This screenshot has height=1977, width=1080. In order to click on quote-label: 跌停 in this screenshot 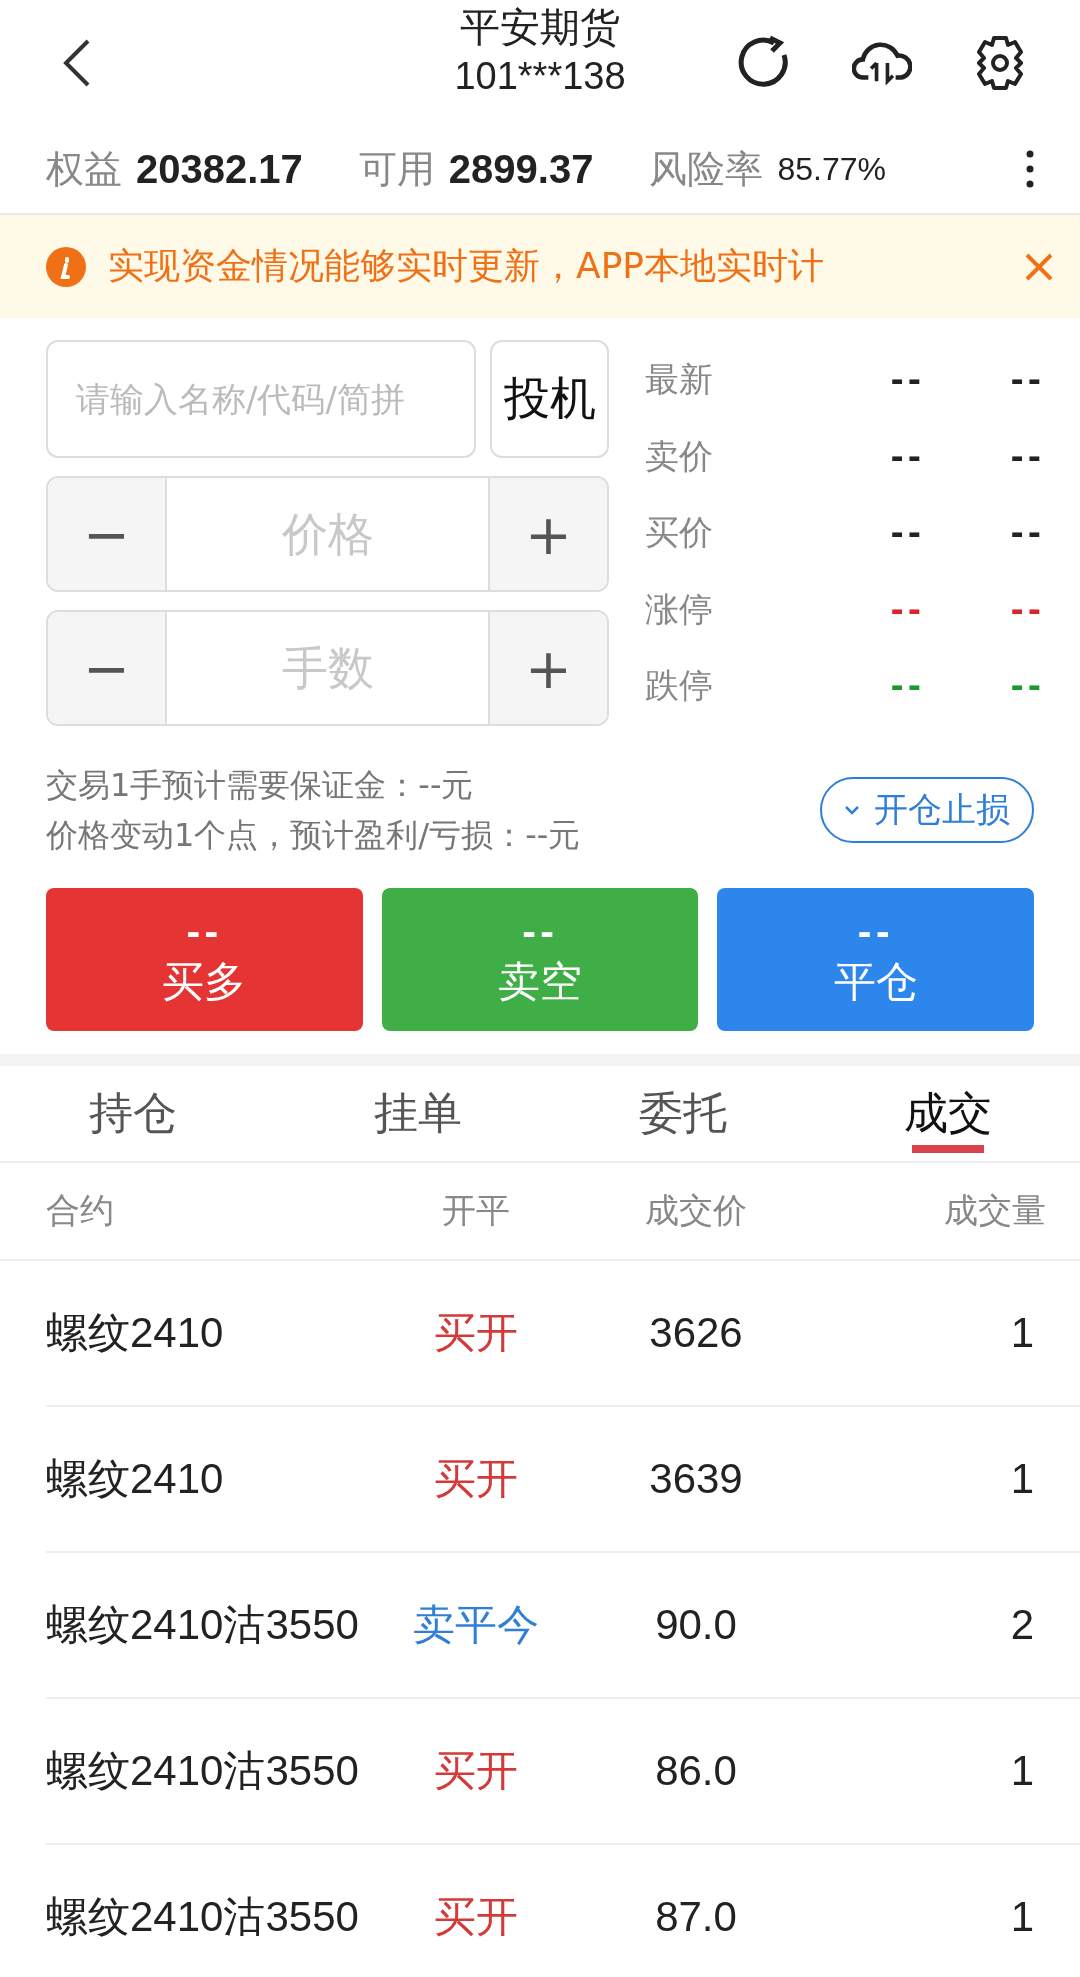, I will do `click(679, 685)`.